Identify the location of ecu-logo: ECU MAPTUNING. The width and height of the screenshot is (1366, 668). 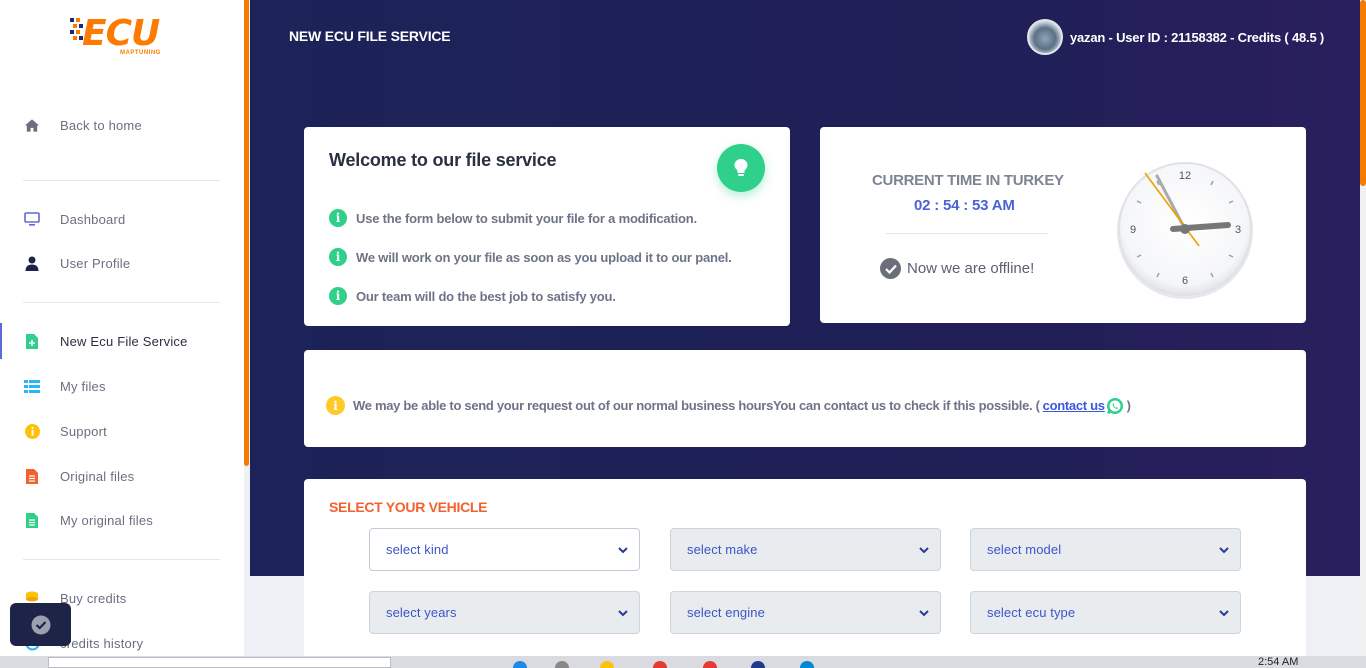
(123, 36).